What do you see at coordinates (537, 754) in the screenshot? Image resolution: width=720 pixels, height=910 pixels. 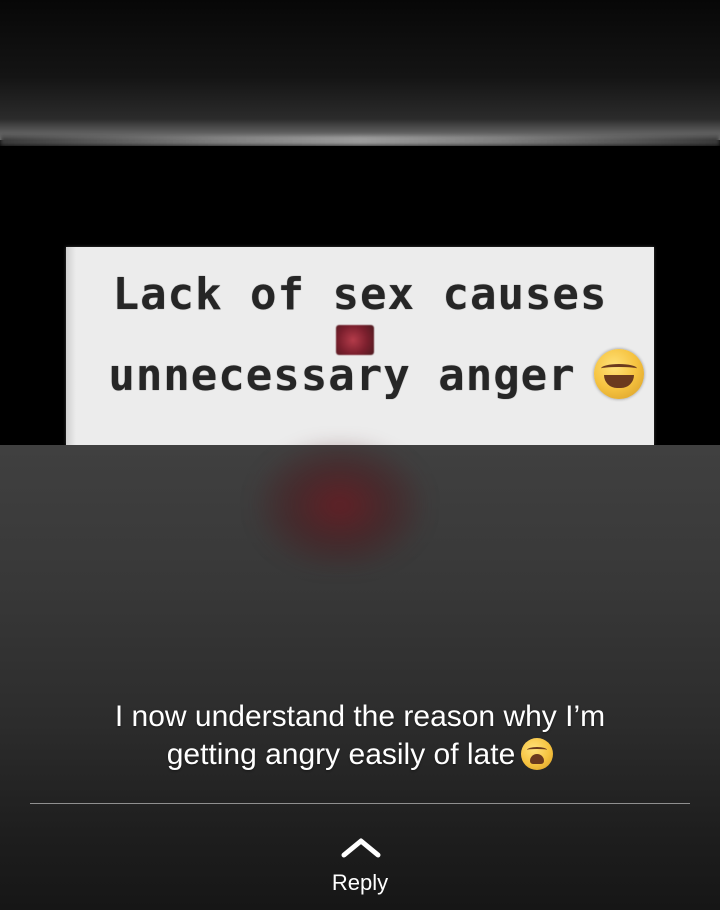 I see `weary-face-emoji-icon` at bounding box center [537, 754].